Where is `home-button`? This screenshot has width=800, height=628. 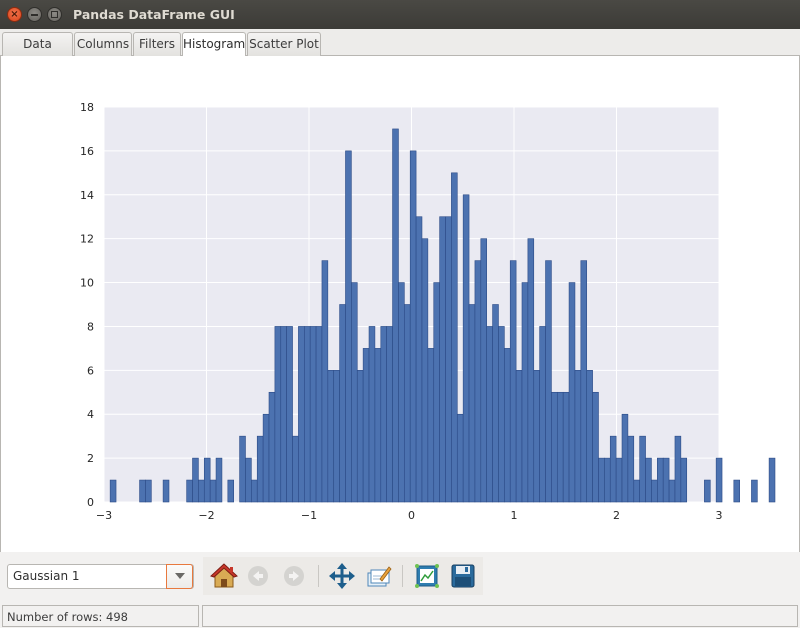
home-button is located at coordinates (224, 576).